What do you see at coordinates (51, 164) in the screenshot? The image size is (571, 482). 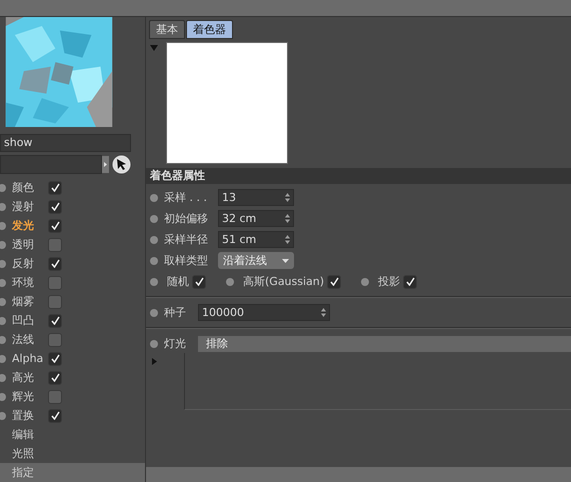 I see `link-field` at bounding box center [51, 164].